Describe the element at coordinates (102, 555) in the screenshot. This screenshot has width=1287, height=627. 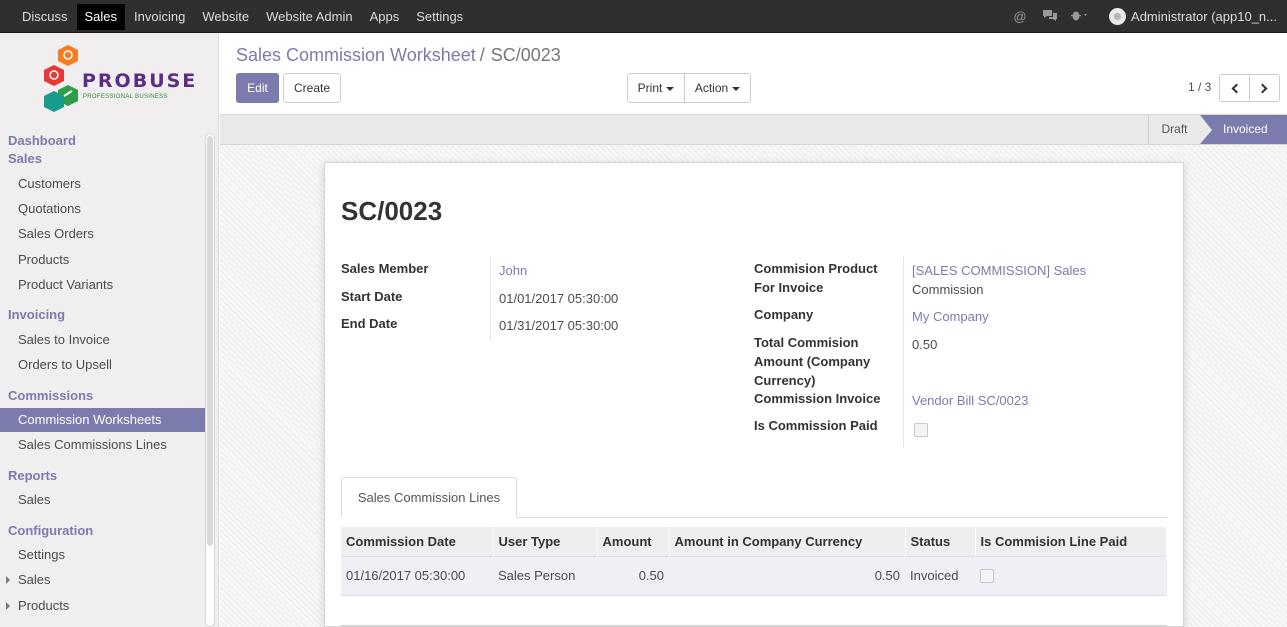
I see `sidebar-item-config-settings: Settings` at that location.